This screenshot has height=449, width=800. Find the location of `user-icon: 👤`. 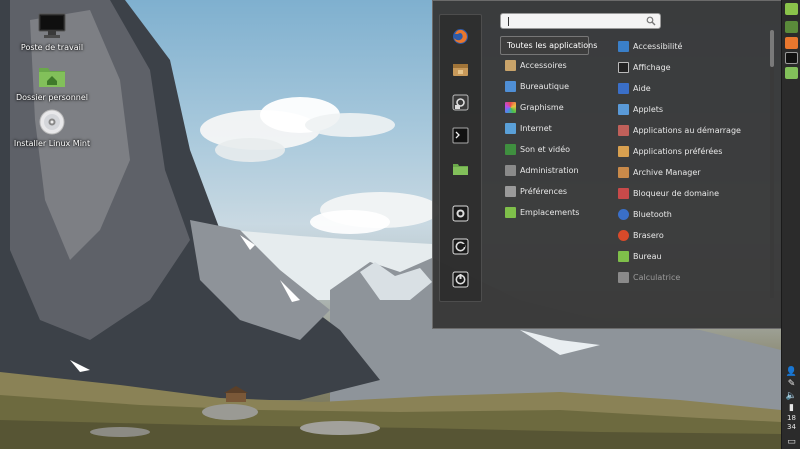

user-icon: 👤 is located at coordinates (791, 372).